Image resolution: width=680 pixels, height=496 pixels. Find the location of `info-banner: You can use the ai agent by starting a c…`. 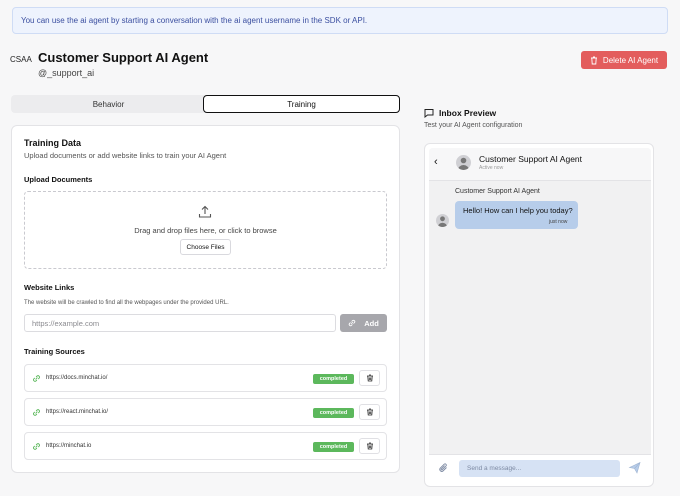

info-banner: You can use the ai agent by starting a c… is located at coordinates (340, 20).